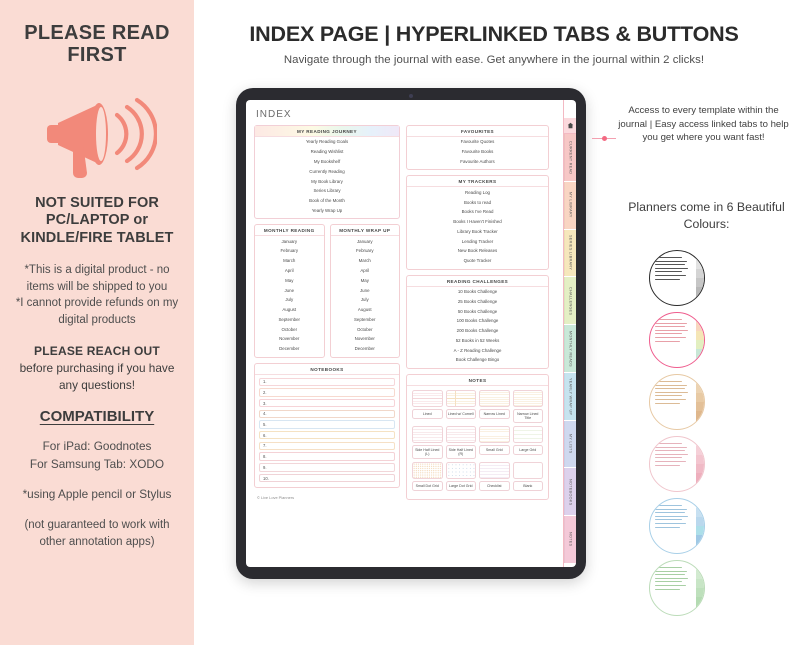  Describe the element at coordinates (570, 253) in the screenshot. I see `side-tab-series-library: SERIES LIBRARY` at that location.